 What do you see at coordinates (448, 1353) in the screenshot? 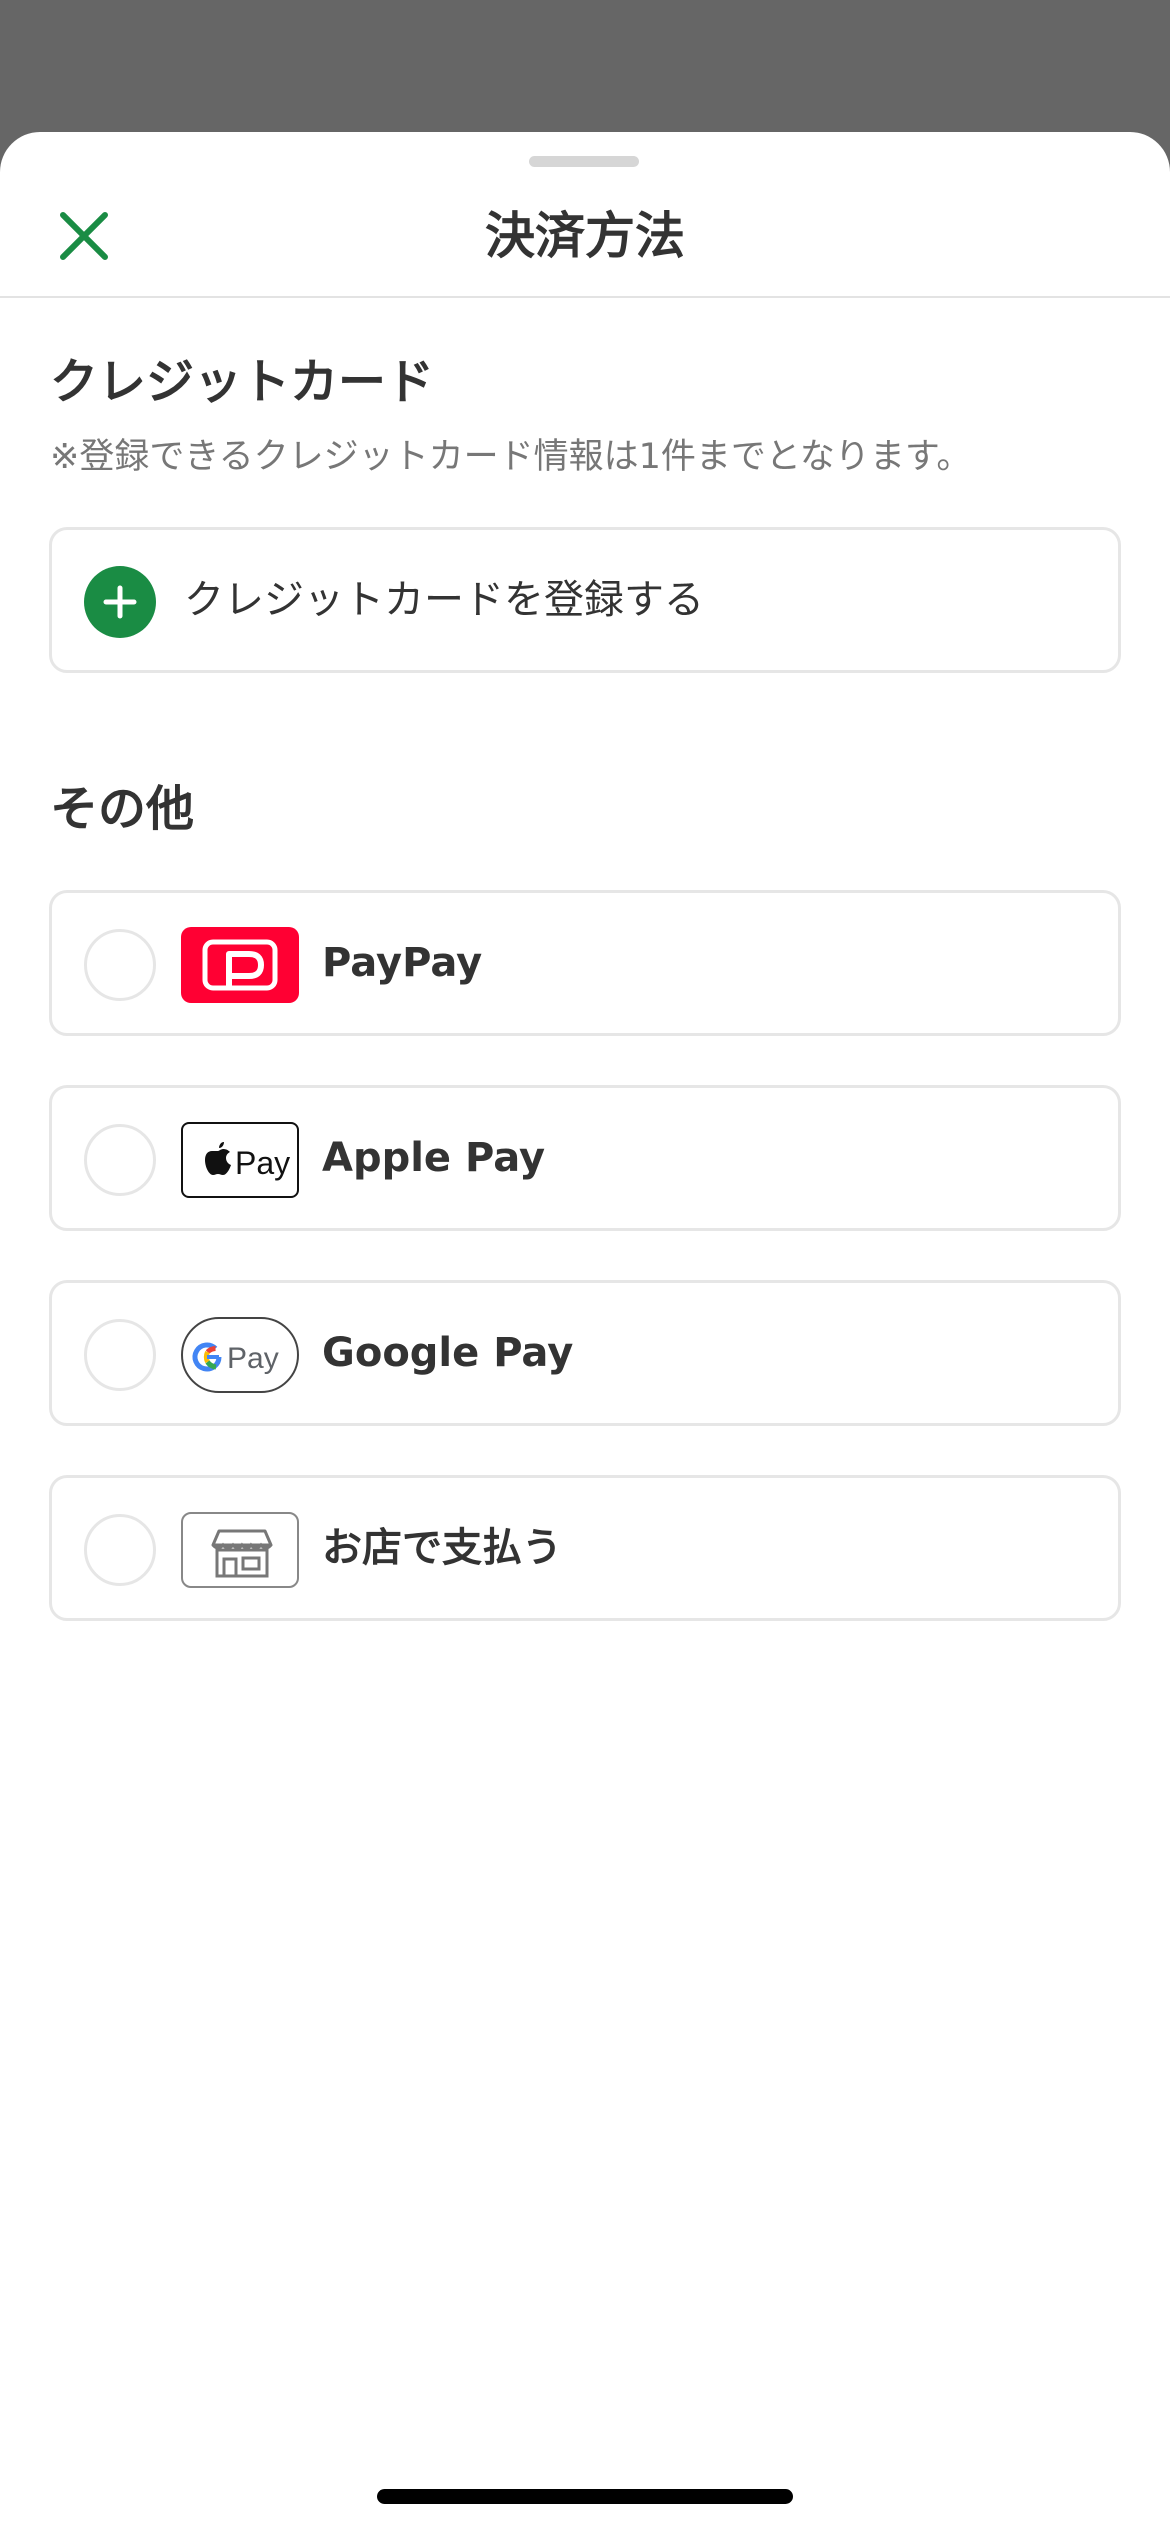
I see `payment-option-label: Google Pay` at bounding box center [448, 1353].